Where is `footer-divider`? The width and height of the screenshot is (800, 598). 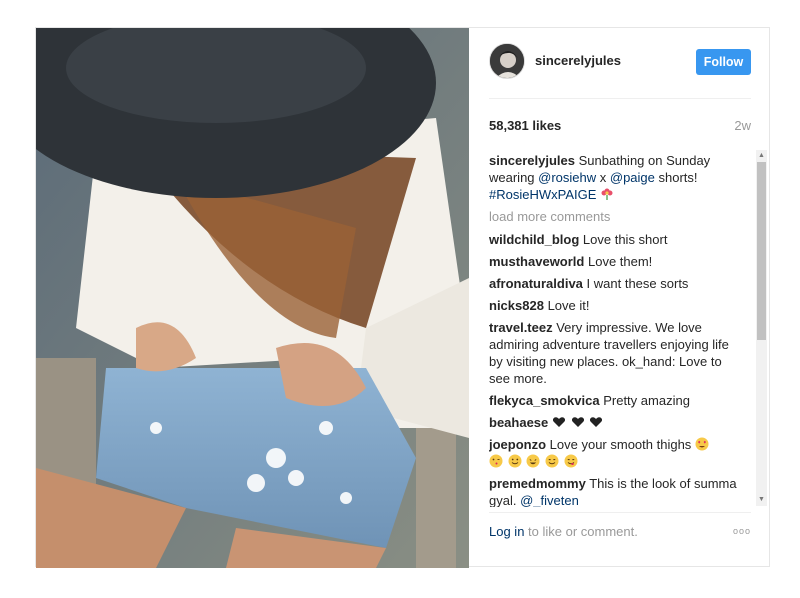
footer-divider is located at coordinates (620, 512).